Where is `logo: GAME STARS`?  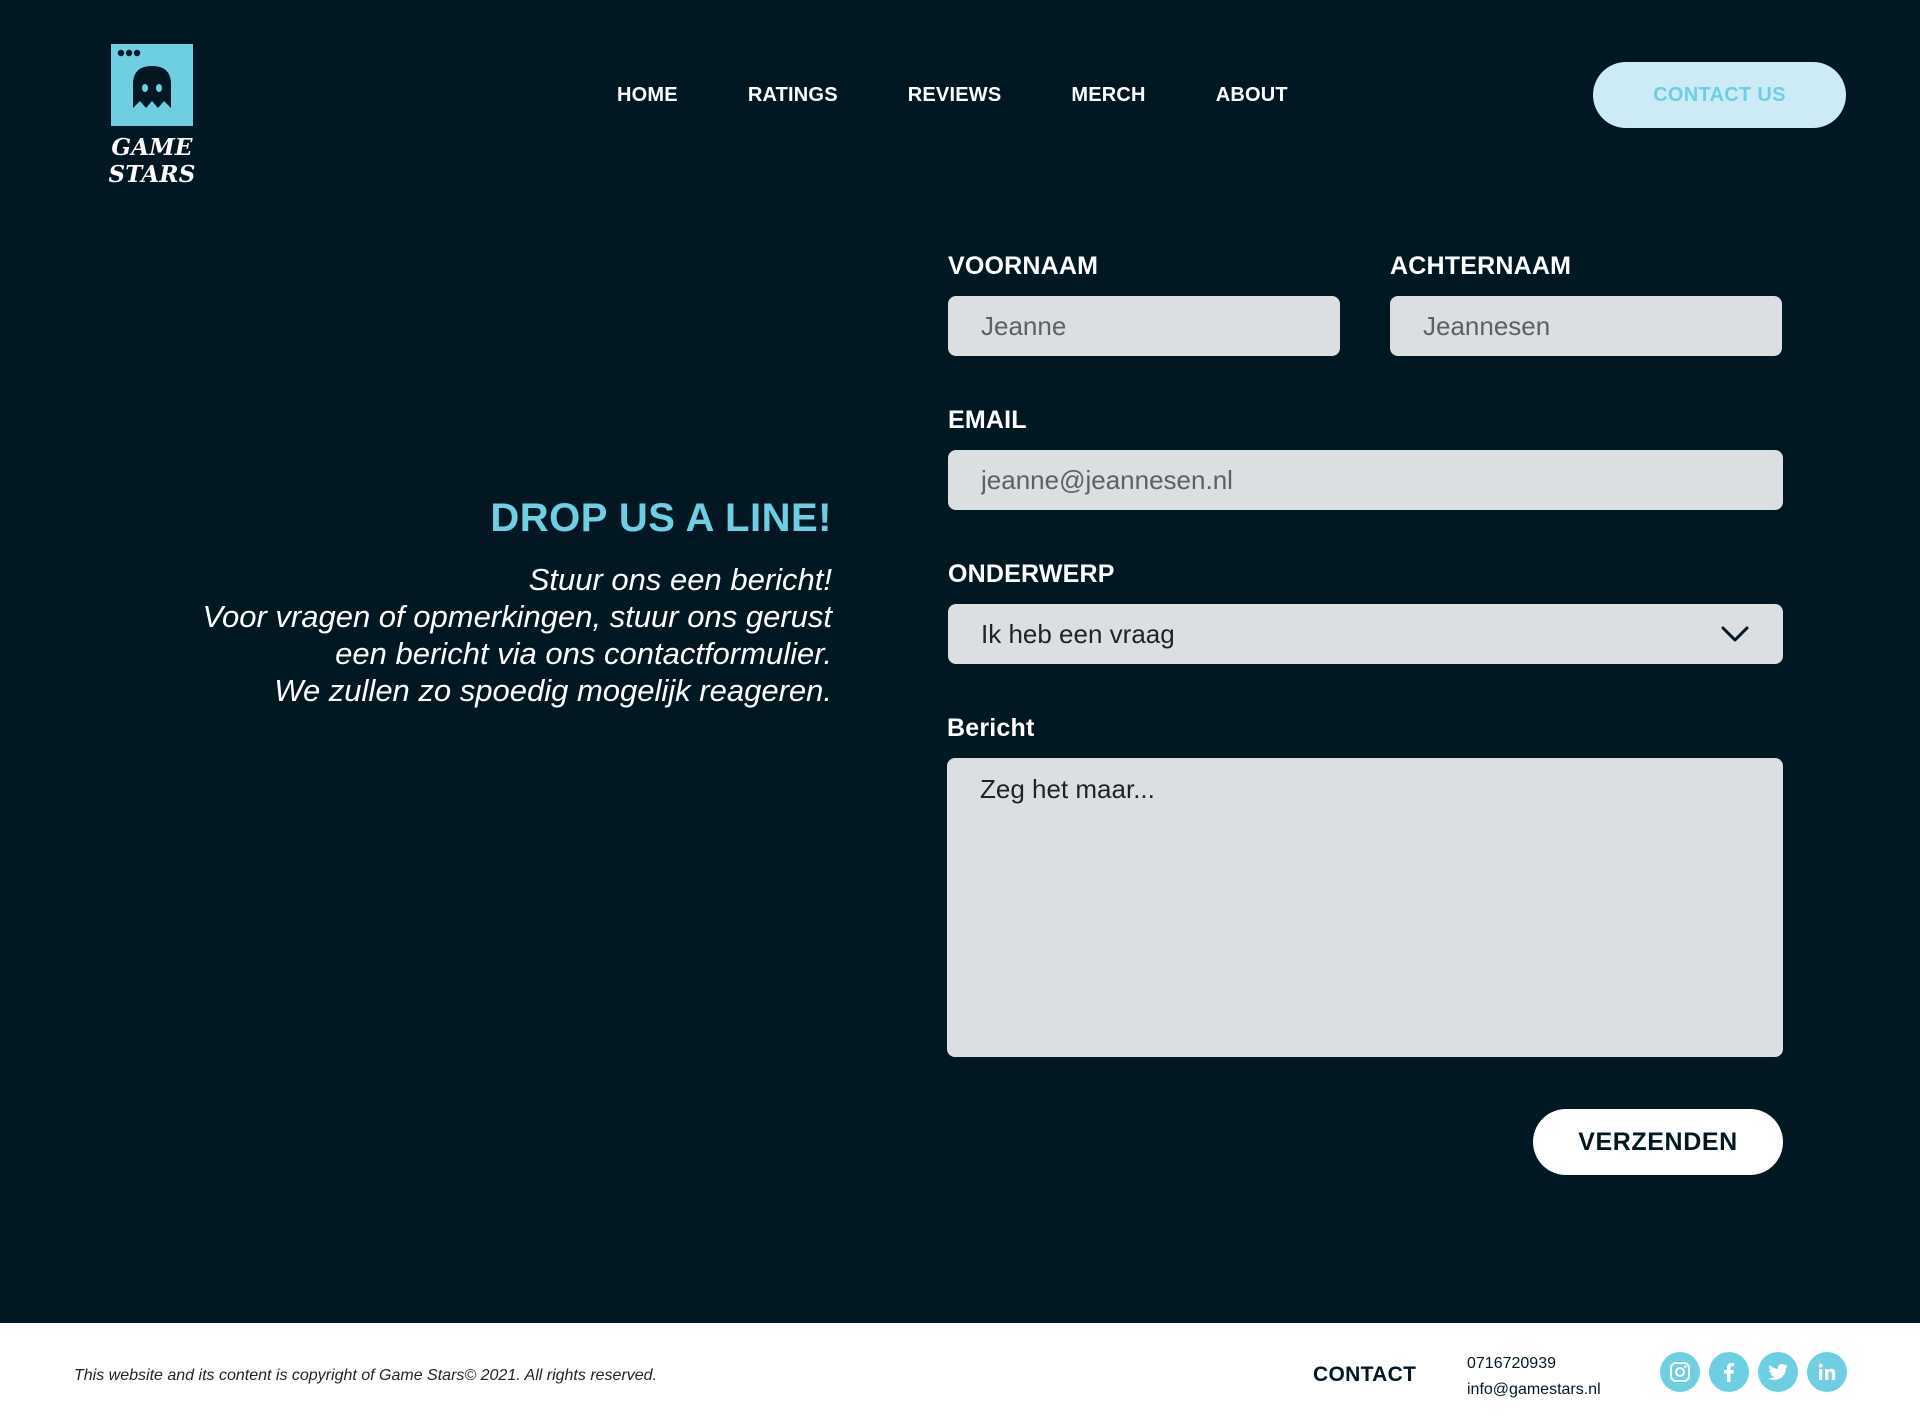
logo: GAME STARS is located at coordinates (152, 116).